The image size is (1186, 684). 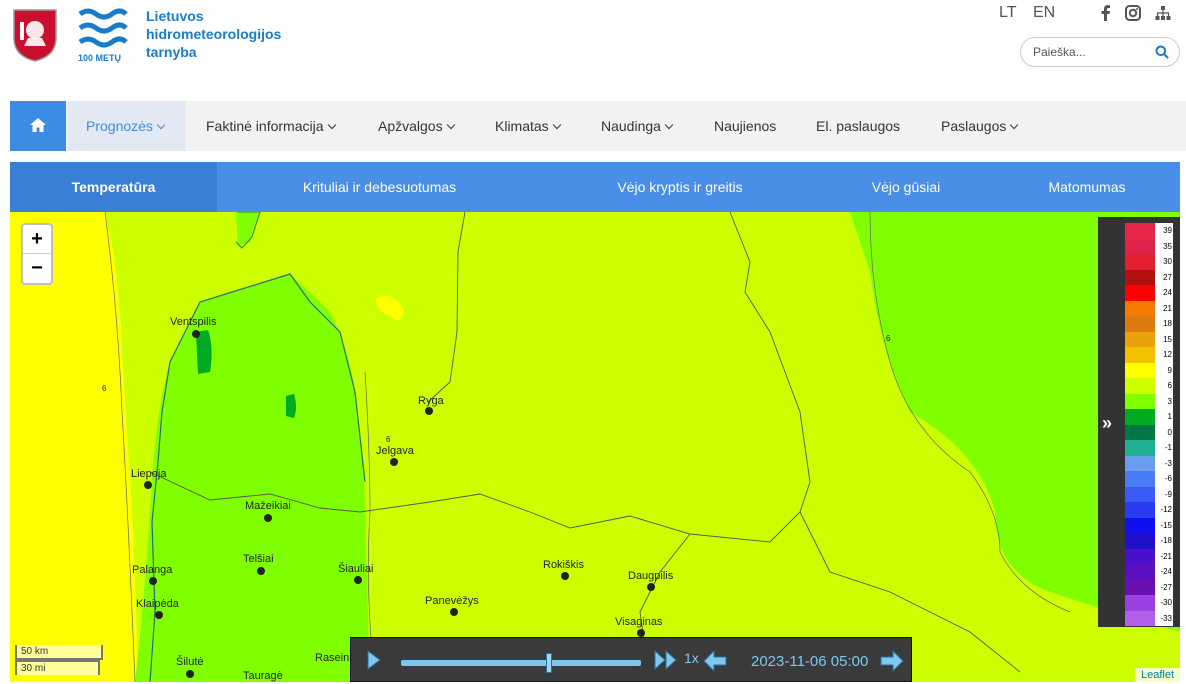 I want to click on nav-item-label: Naujienos, so click(x=745, y=126).